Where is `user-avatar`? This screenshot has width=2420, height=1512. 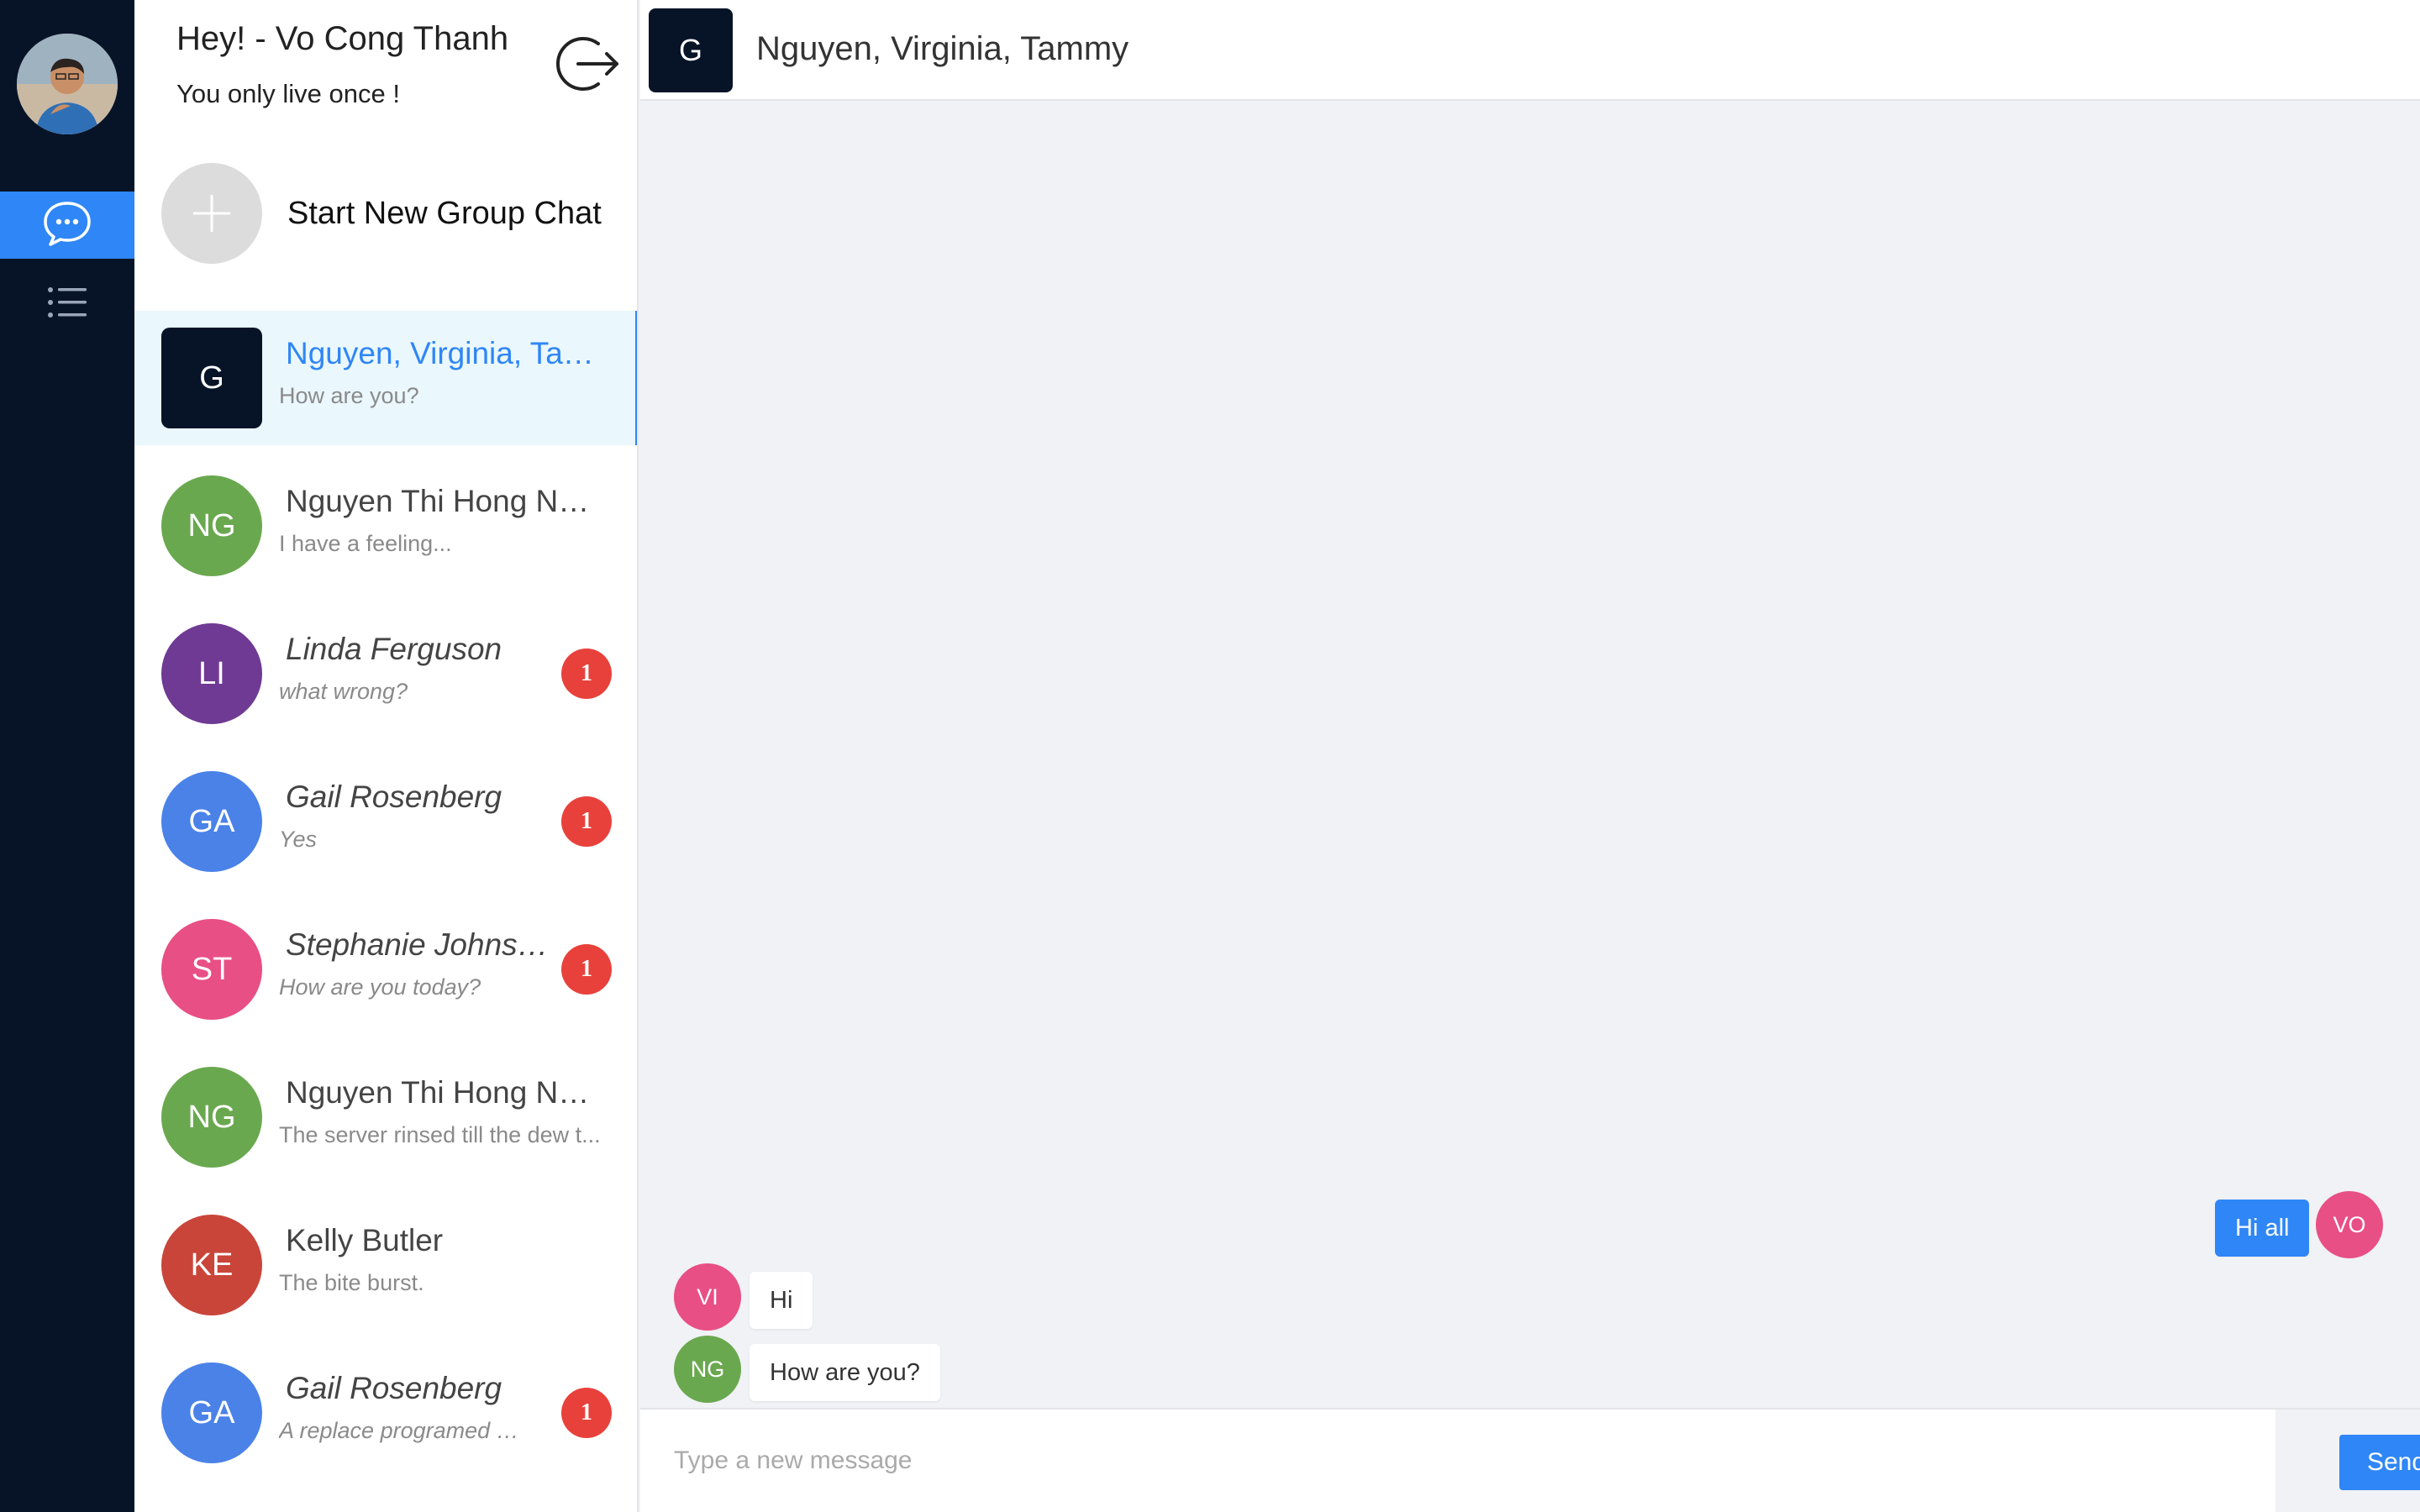 user-avatar is located at coordinates (67, 84).